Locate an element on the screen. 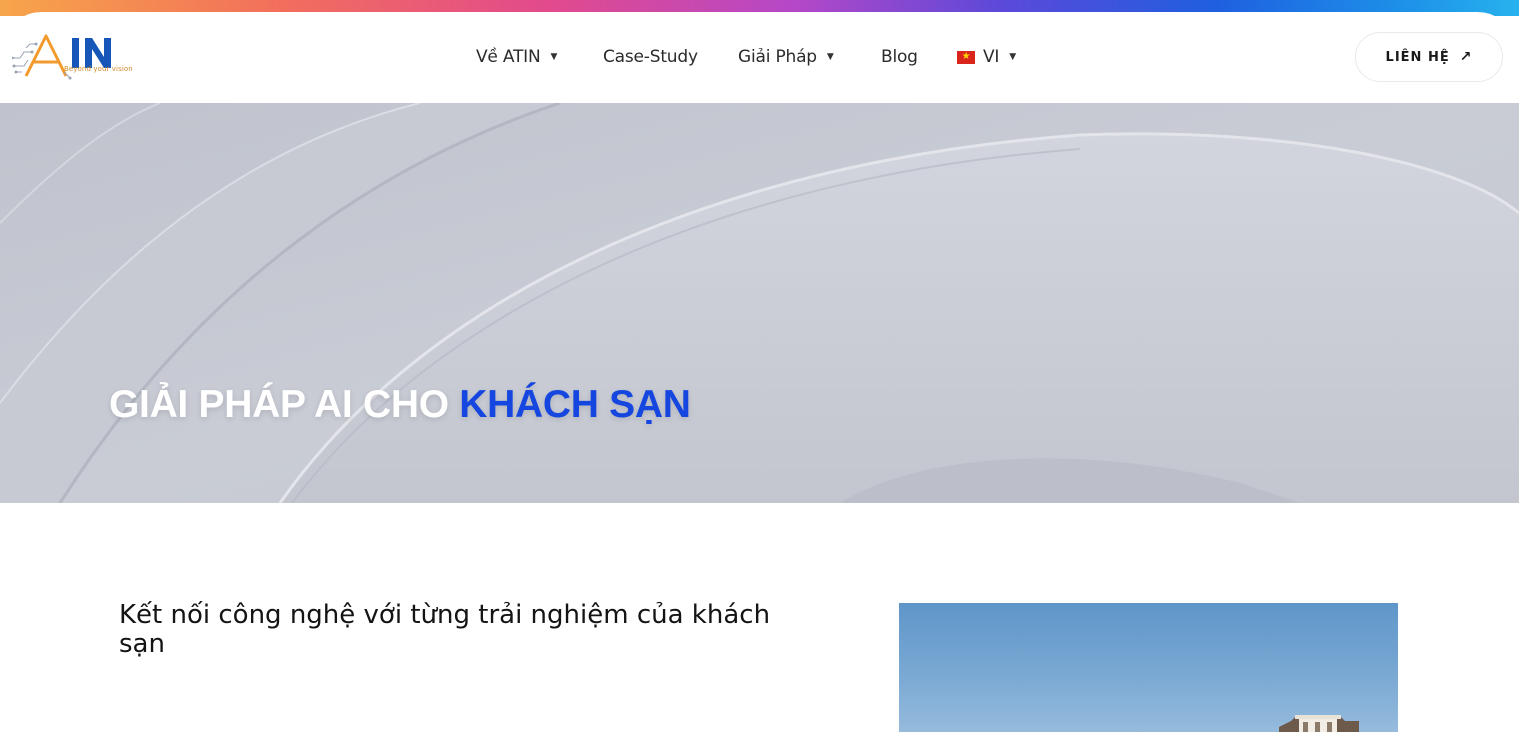 The image size is (1519, 732). hero-title: GIẢI PHÁP AI CHO KHÁCH SẠN is located at coordinates (400, 405).